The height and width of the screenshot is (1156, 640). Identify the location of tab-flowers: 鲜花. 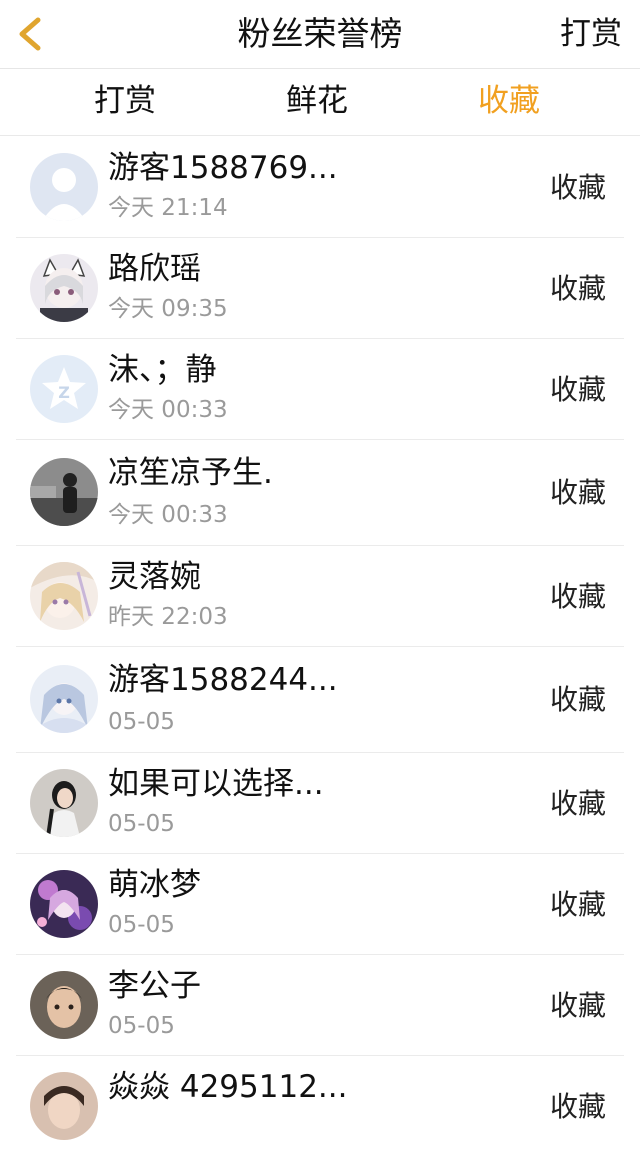
(317, 101).